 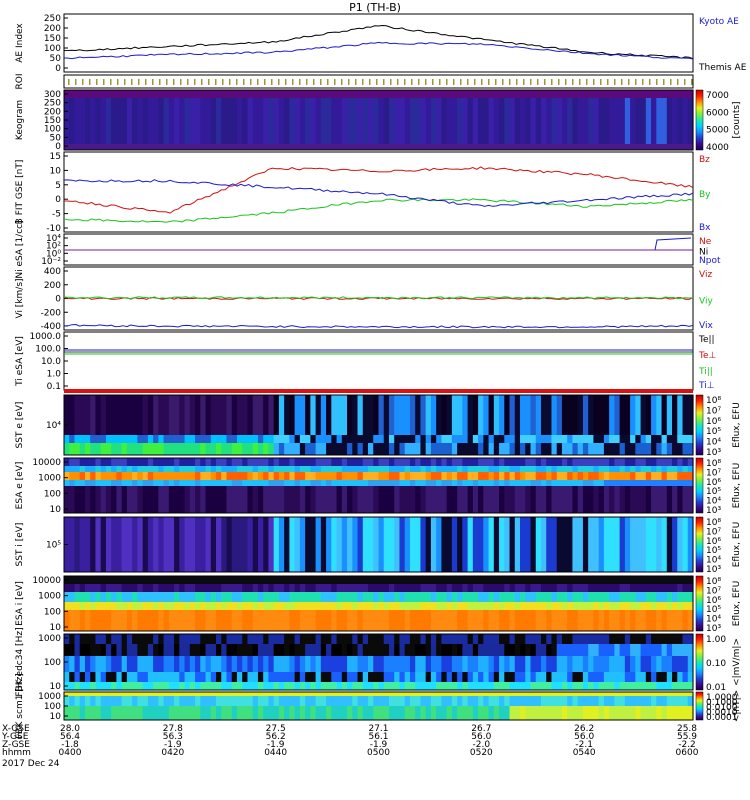 I want to click on colorbar-tick-label: 1.00, so click(x=716, y=640).